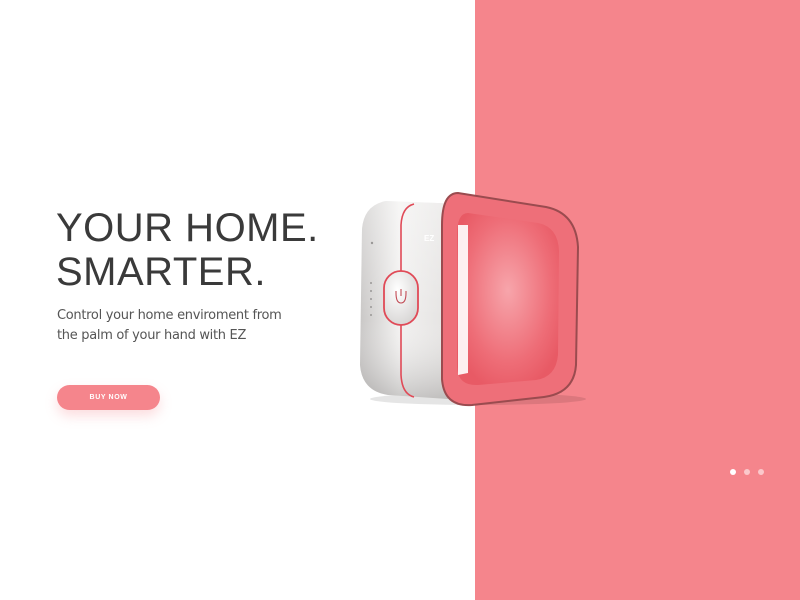  What do you see at coordinates (161, 272) in the screenshot?
I see `hero-title-line-2: SMARTER.` at bounding box center [161, 272].